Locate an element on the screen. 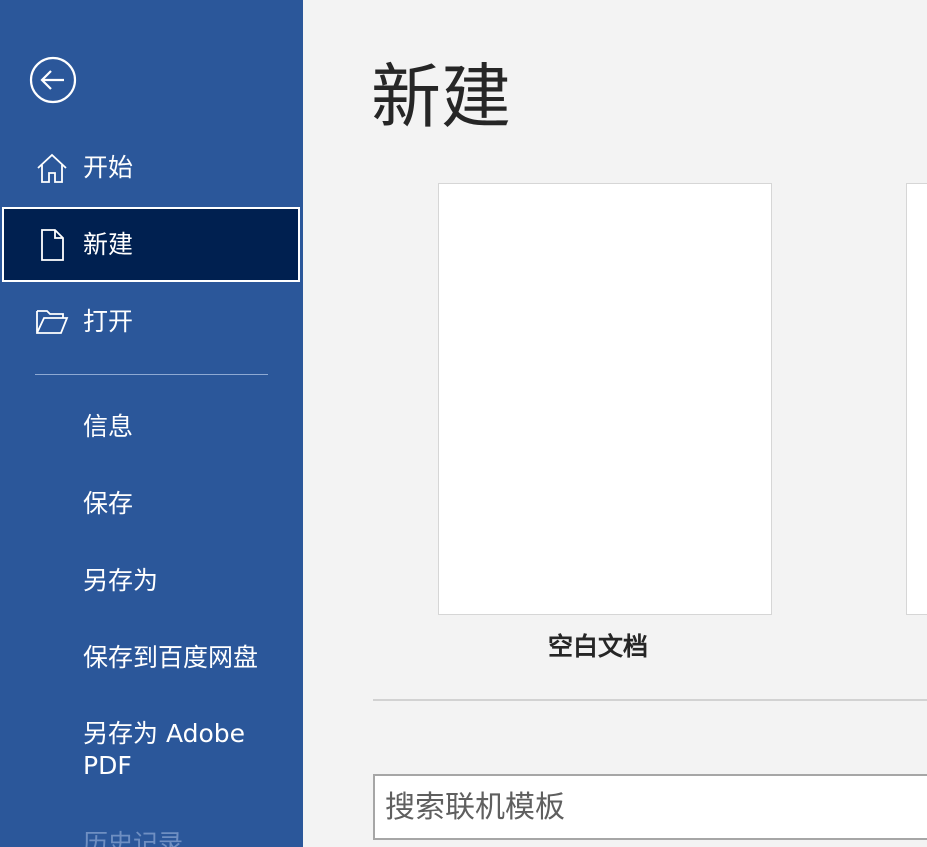 The width and height of the screenshot is (927, 847). back-button is located at coordinates (53, 80).